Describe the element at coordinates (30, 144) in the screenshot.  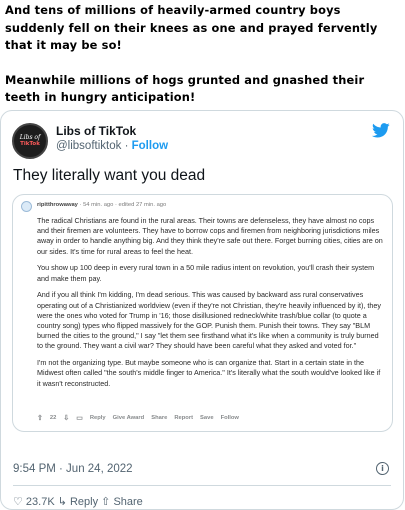
I see `avatar-text: TikTok` at that location.